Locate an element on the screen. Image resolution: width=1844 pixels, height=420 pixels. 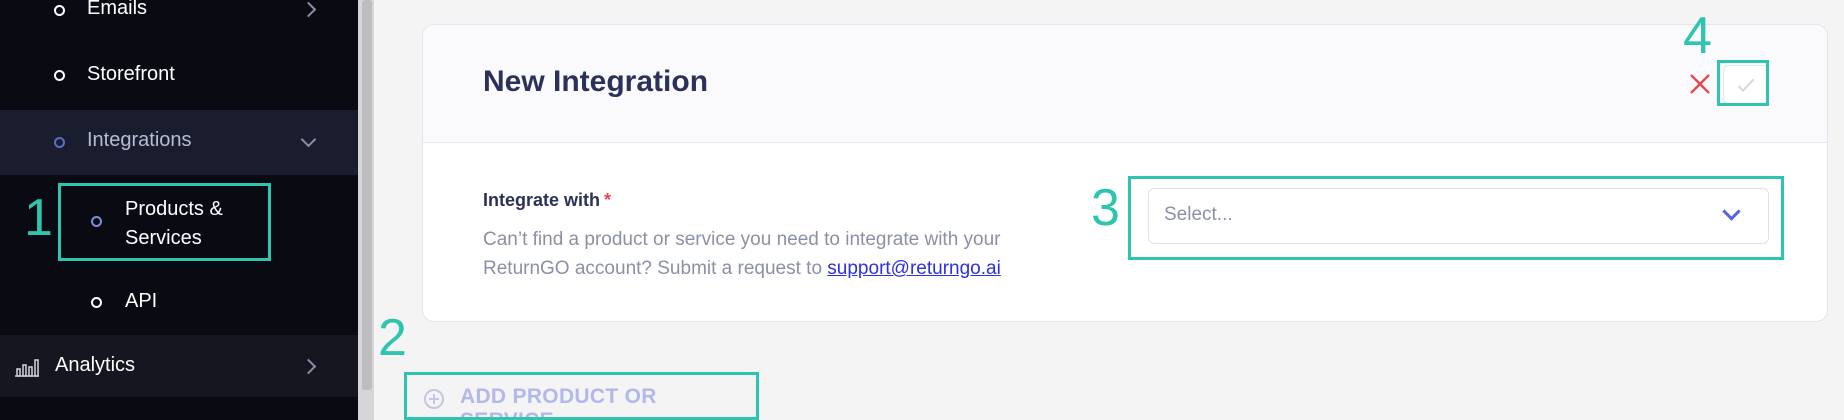
sidebar-item-integrations: Integrations is located at coordinates (179, 142).